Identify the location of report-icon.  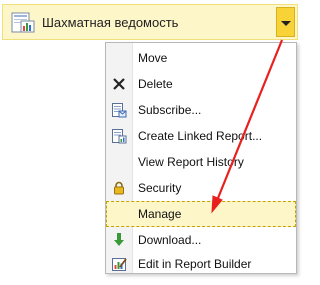
(23, 22).